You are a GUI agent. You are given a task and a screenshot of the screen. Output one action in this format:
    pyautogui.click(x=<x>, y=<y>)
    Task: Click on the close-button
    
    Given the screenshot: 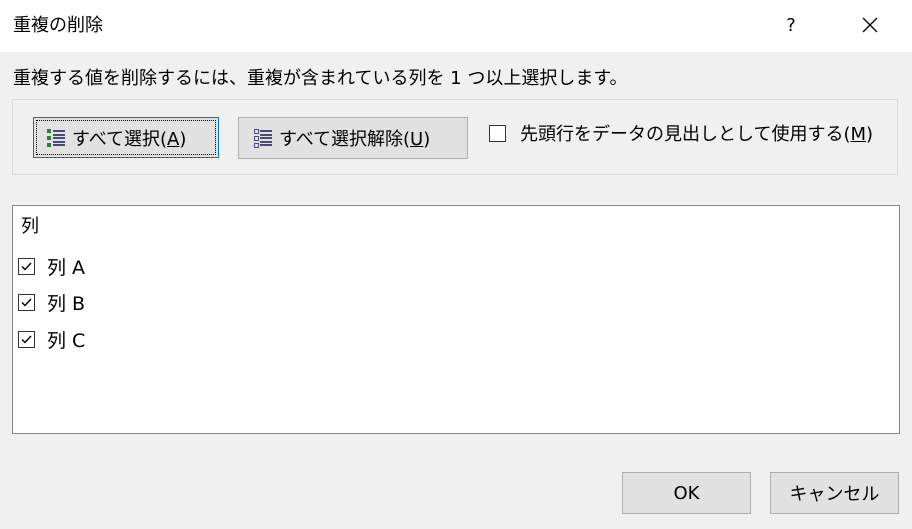 What is the action you would take?
    pyautogui.click(x=870, y=26)
    